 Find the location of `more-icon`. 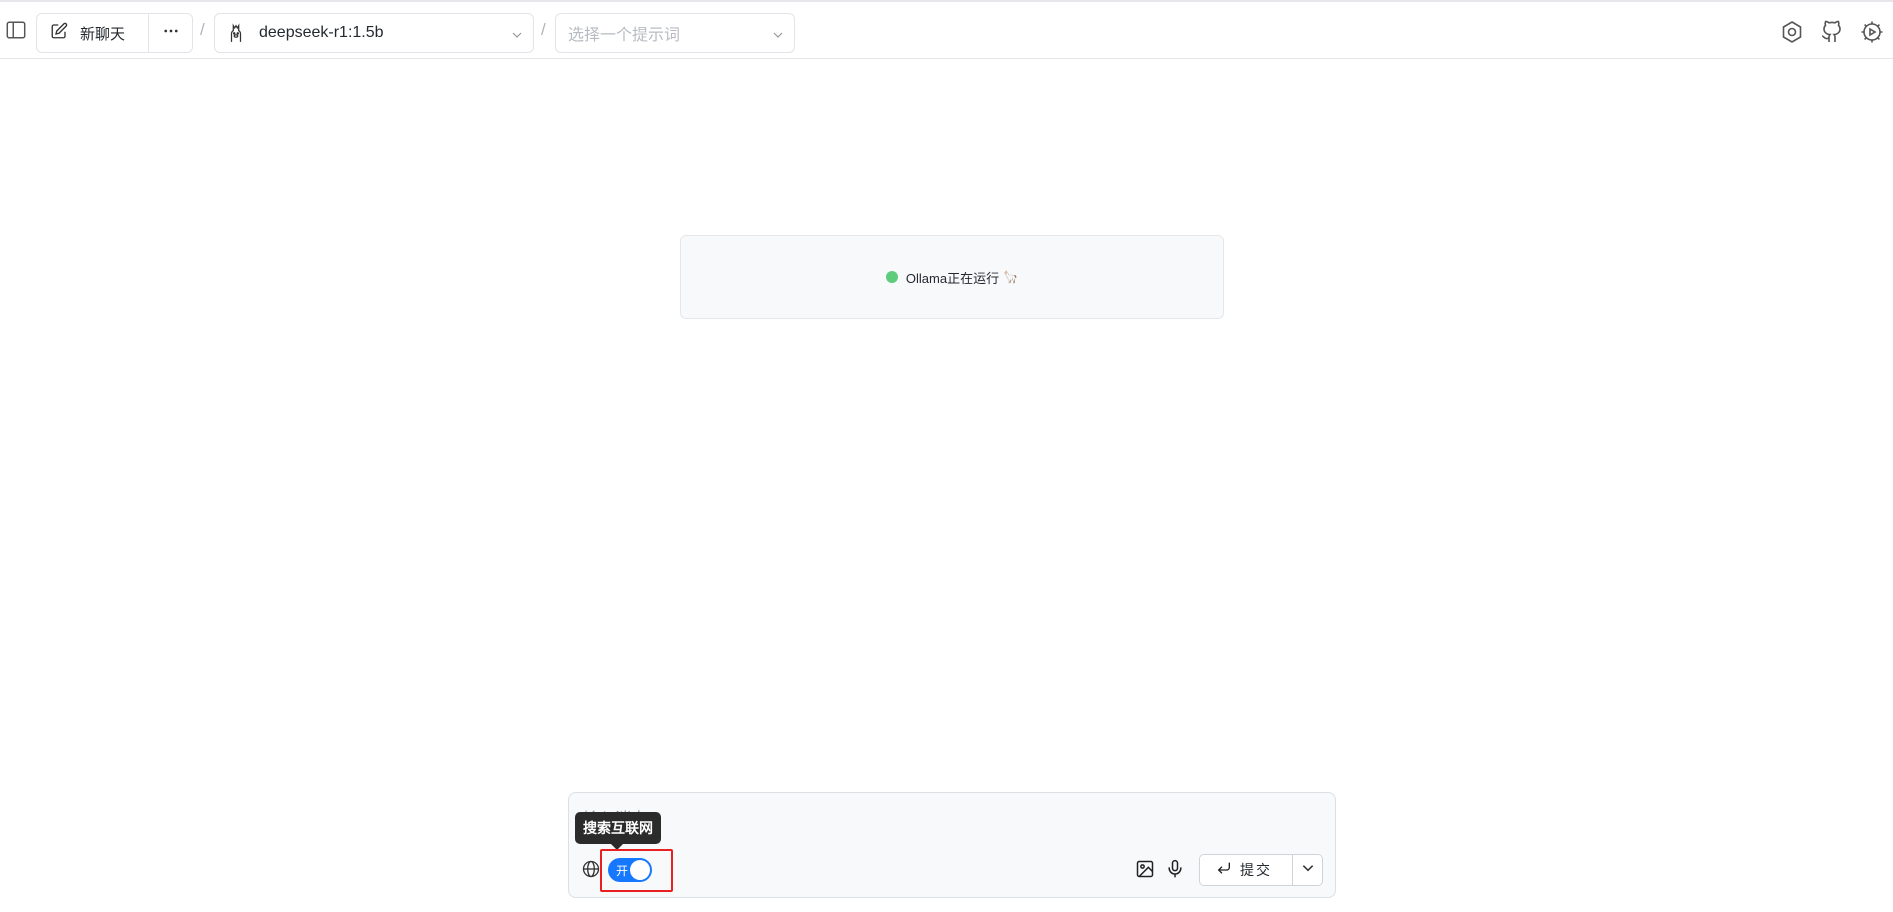

more-icon is located at coordinates (171, 33).